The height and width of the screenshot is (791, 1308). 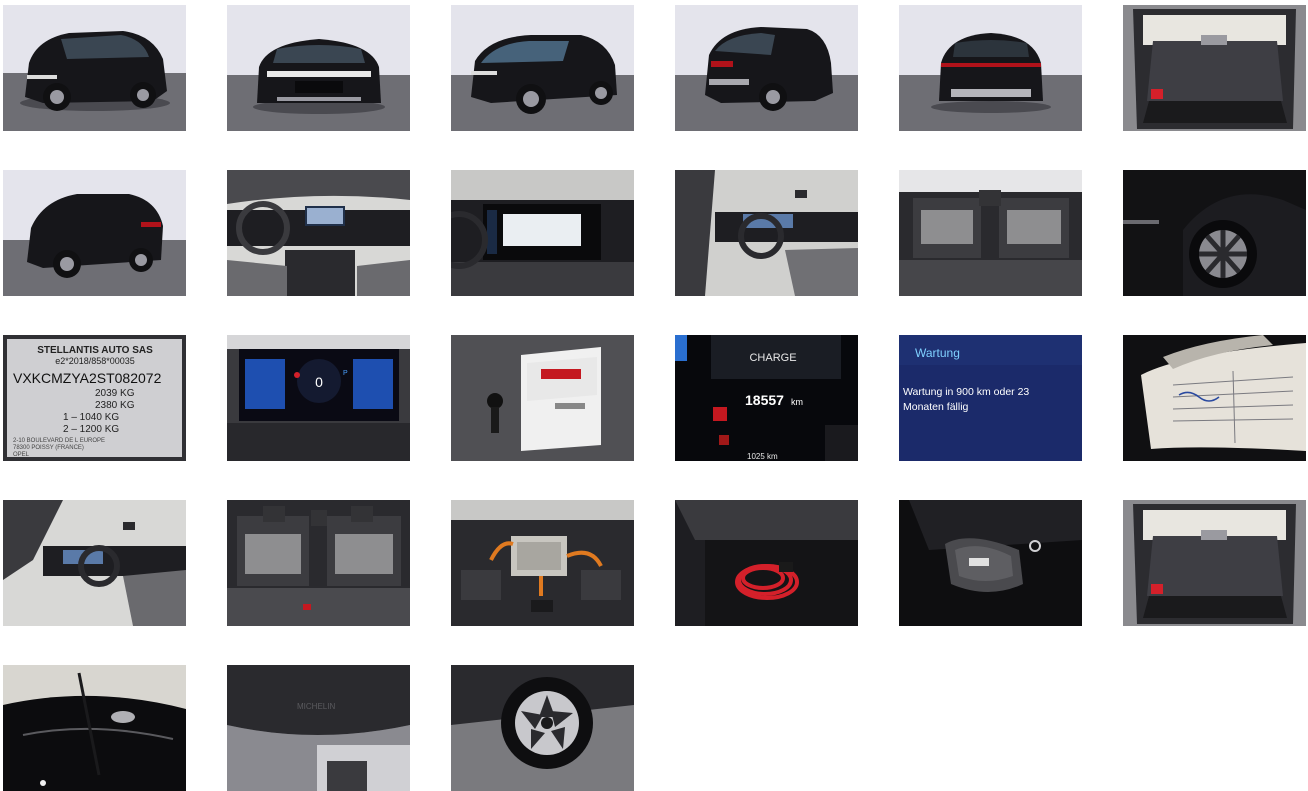 What do you see at coordinates (720, 414) in the screenshot?
I see `warning-icon` at bounding box center [720, 414].